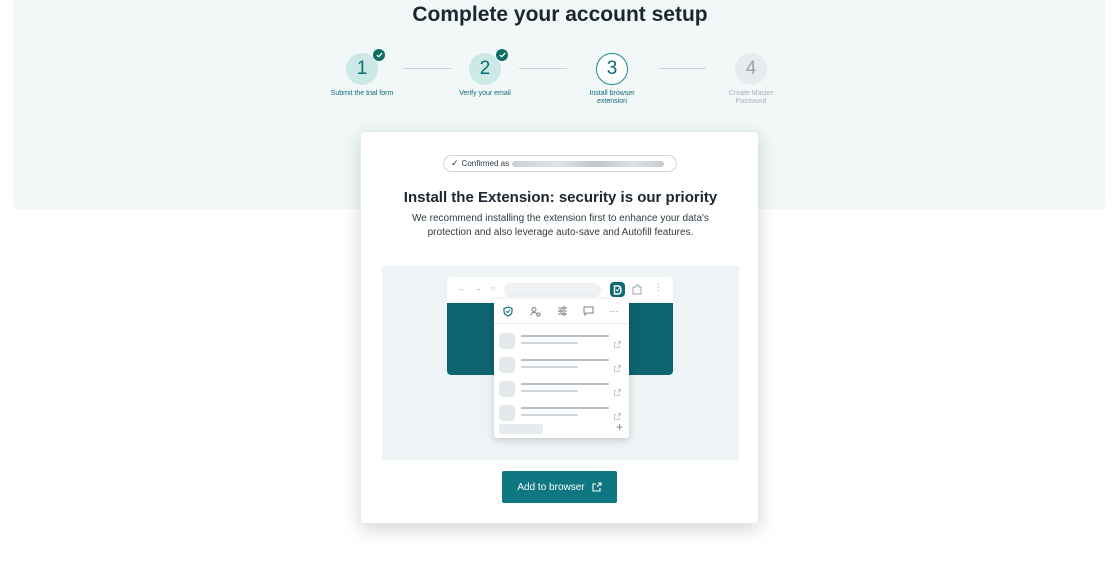 Image resolution: width=1120 pixels, height=561 pixels. I want to click on step-4-circle: 4, so click(751, 69).